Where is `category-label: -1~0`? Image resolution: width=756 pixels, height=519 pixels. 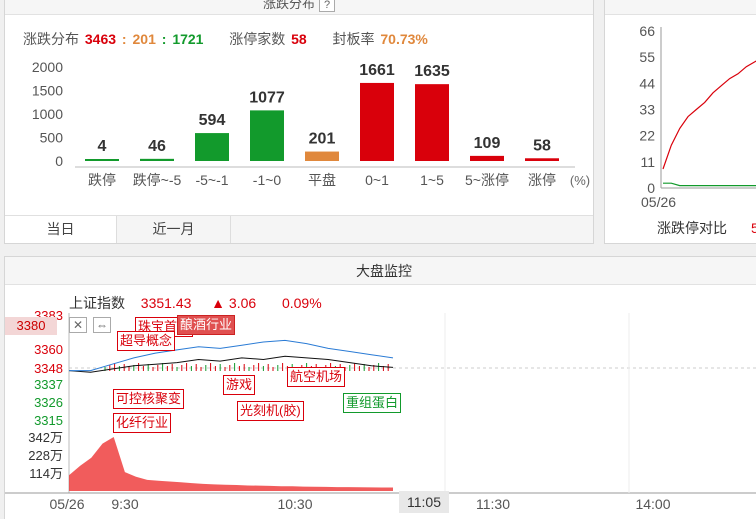 category-label: -1~0 is located at coordinates (267, 180).